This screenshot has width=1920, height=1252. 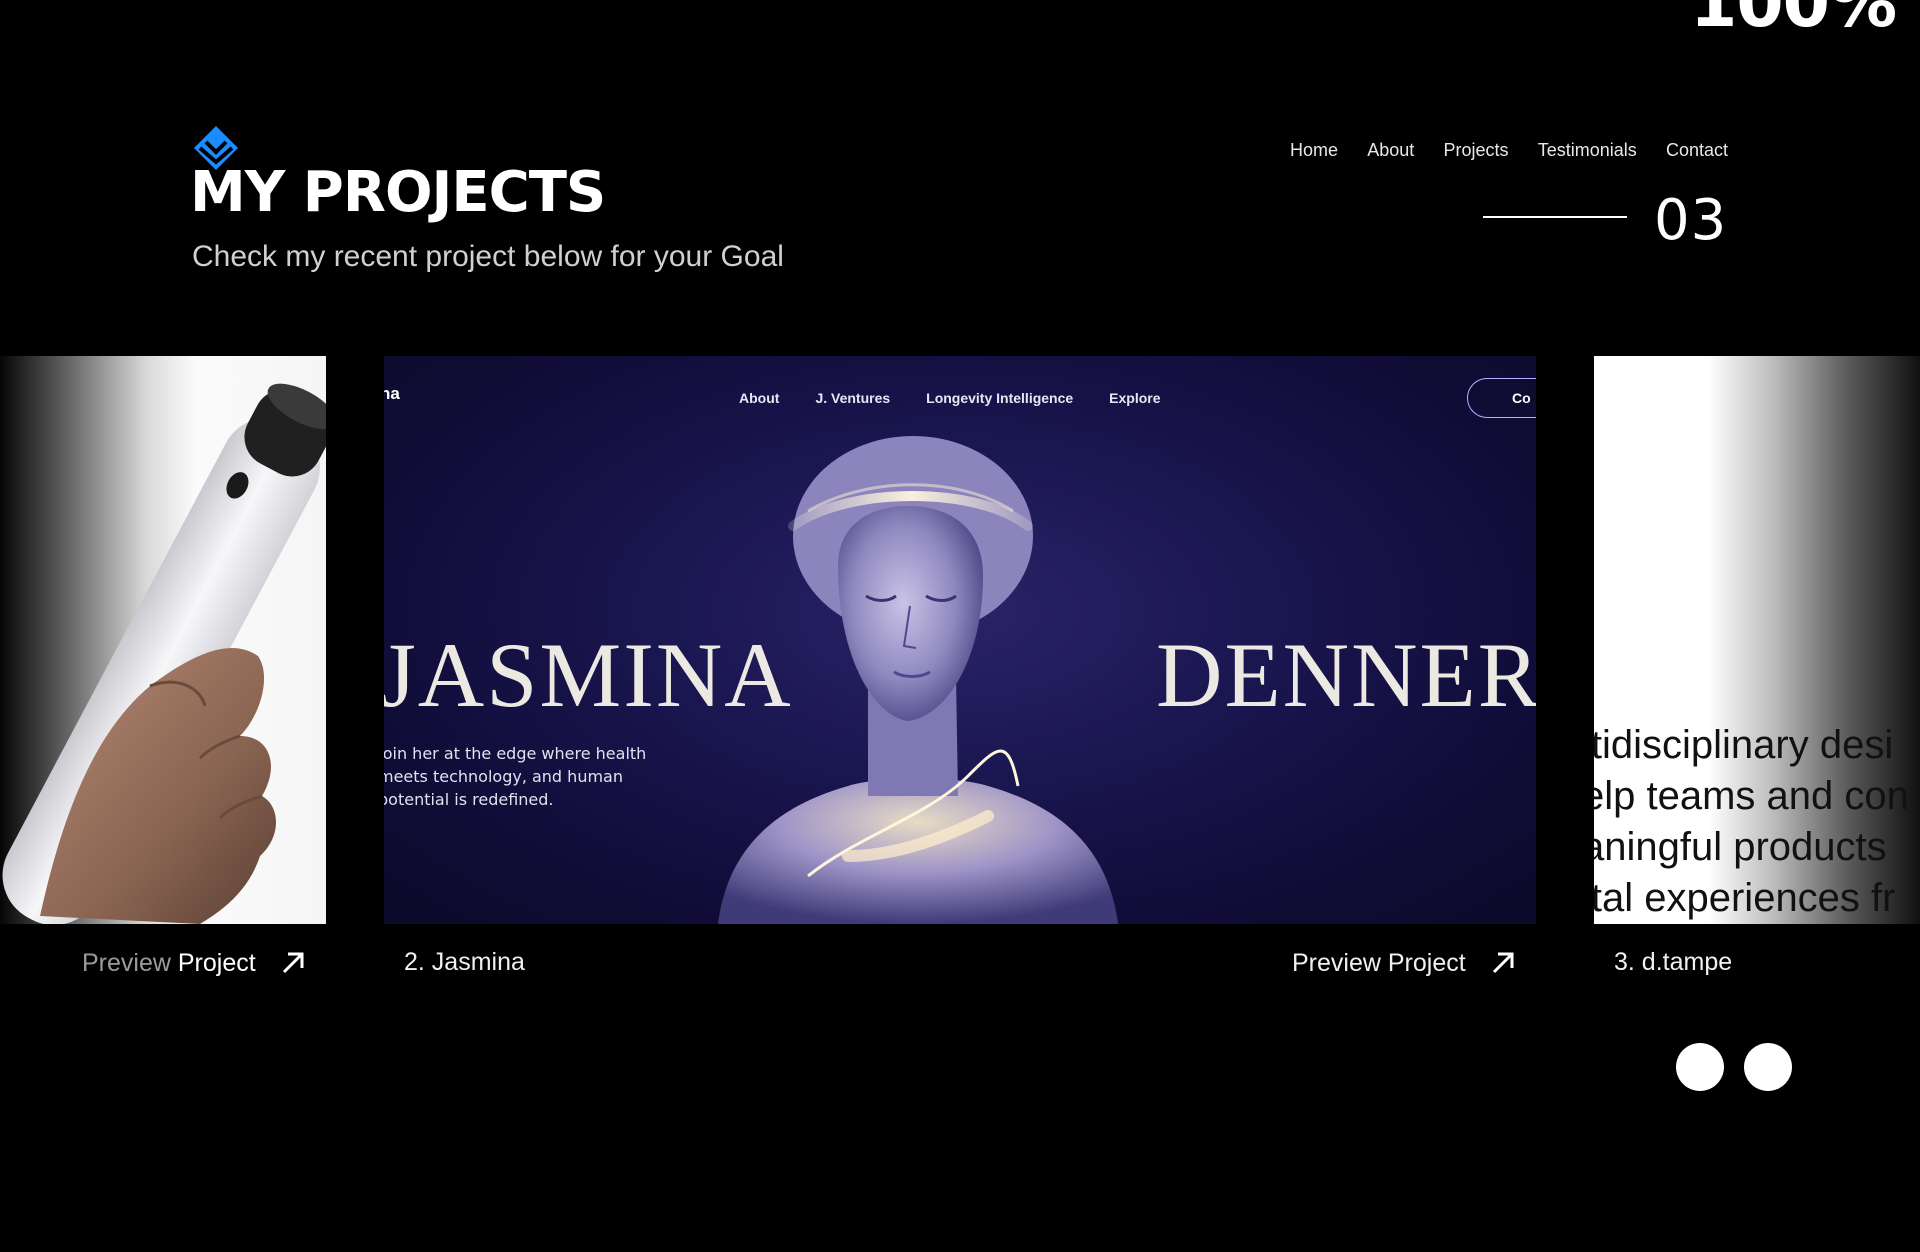 I want to click on preview-project-link-jasmina: Preview Project, so click(x=1405, y=963).